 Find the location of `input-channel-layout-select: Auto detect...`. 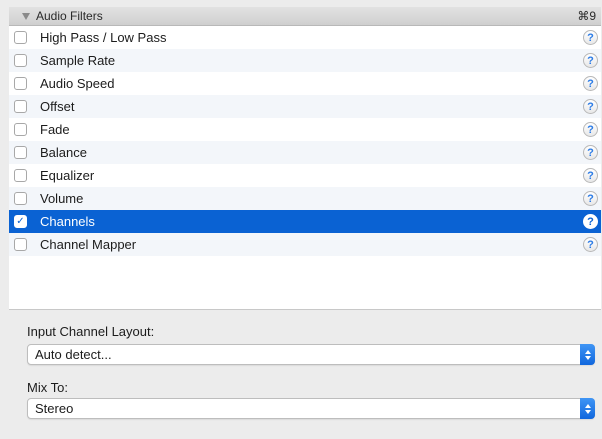

input-channel-layout-select: Auto detect... is located at coordinates (311, 354).